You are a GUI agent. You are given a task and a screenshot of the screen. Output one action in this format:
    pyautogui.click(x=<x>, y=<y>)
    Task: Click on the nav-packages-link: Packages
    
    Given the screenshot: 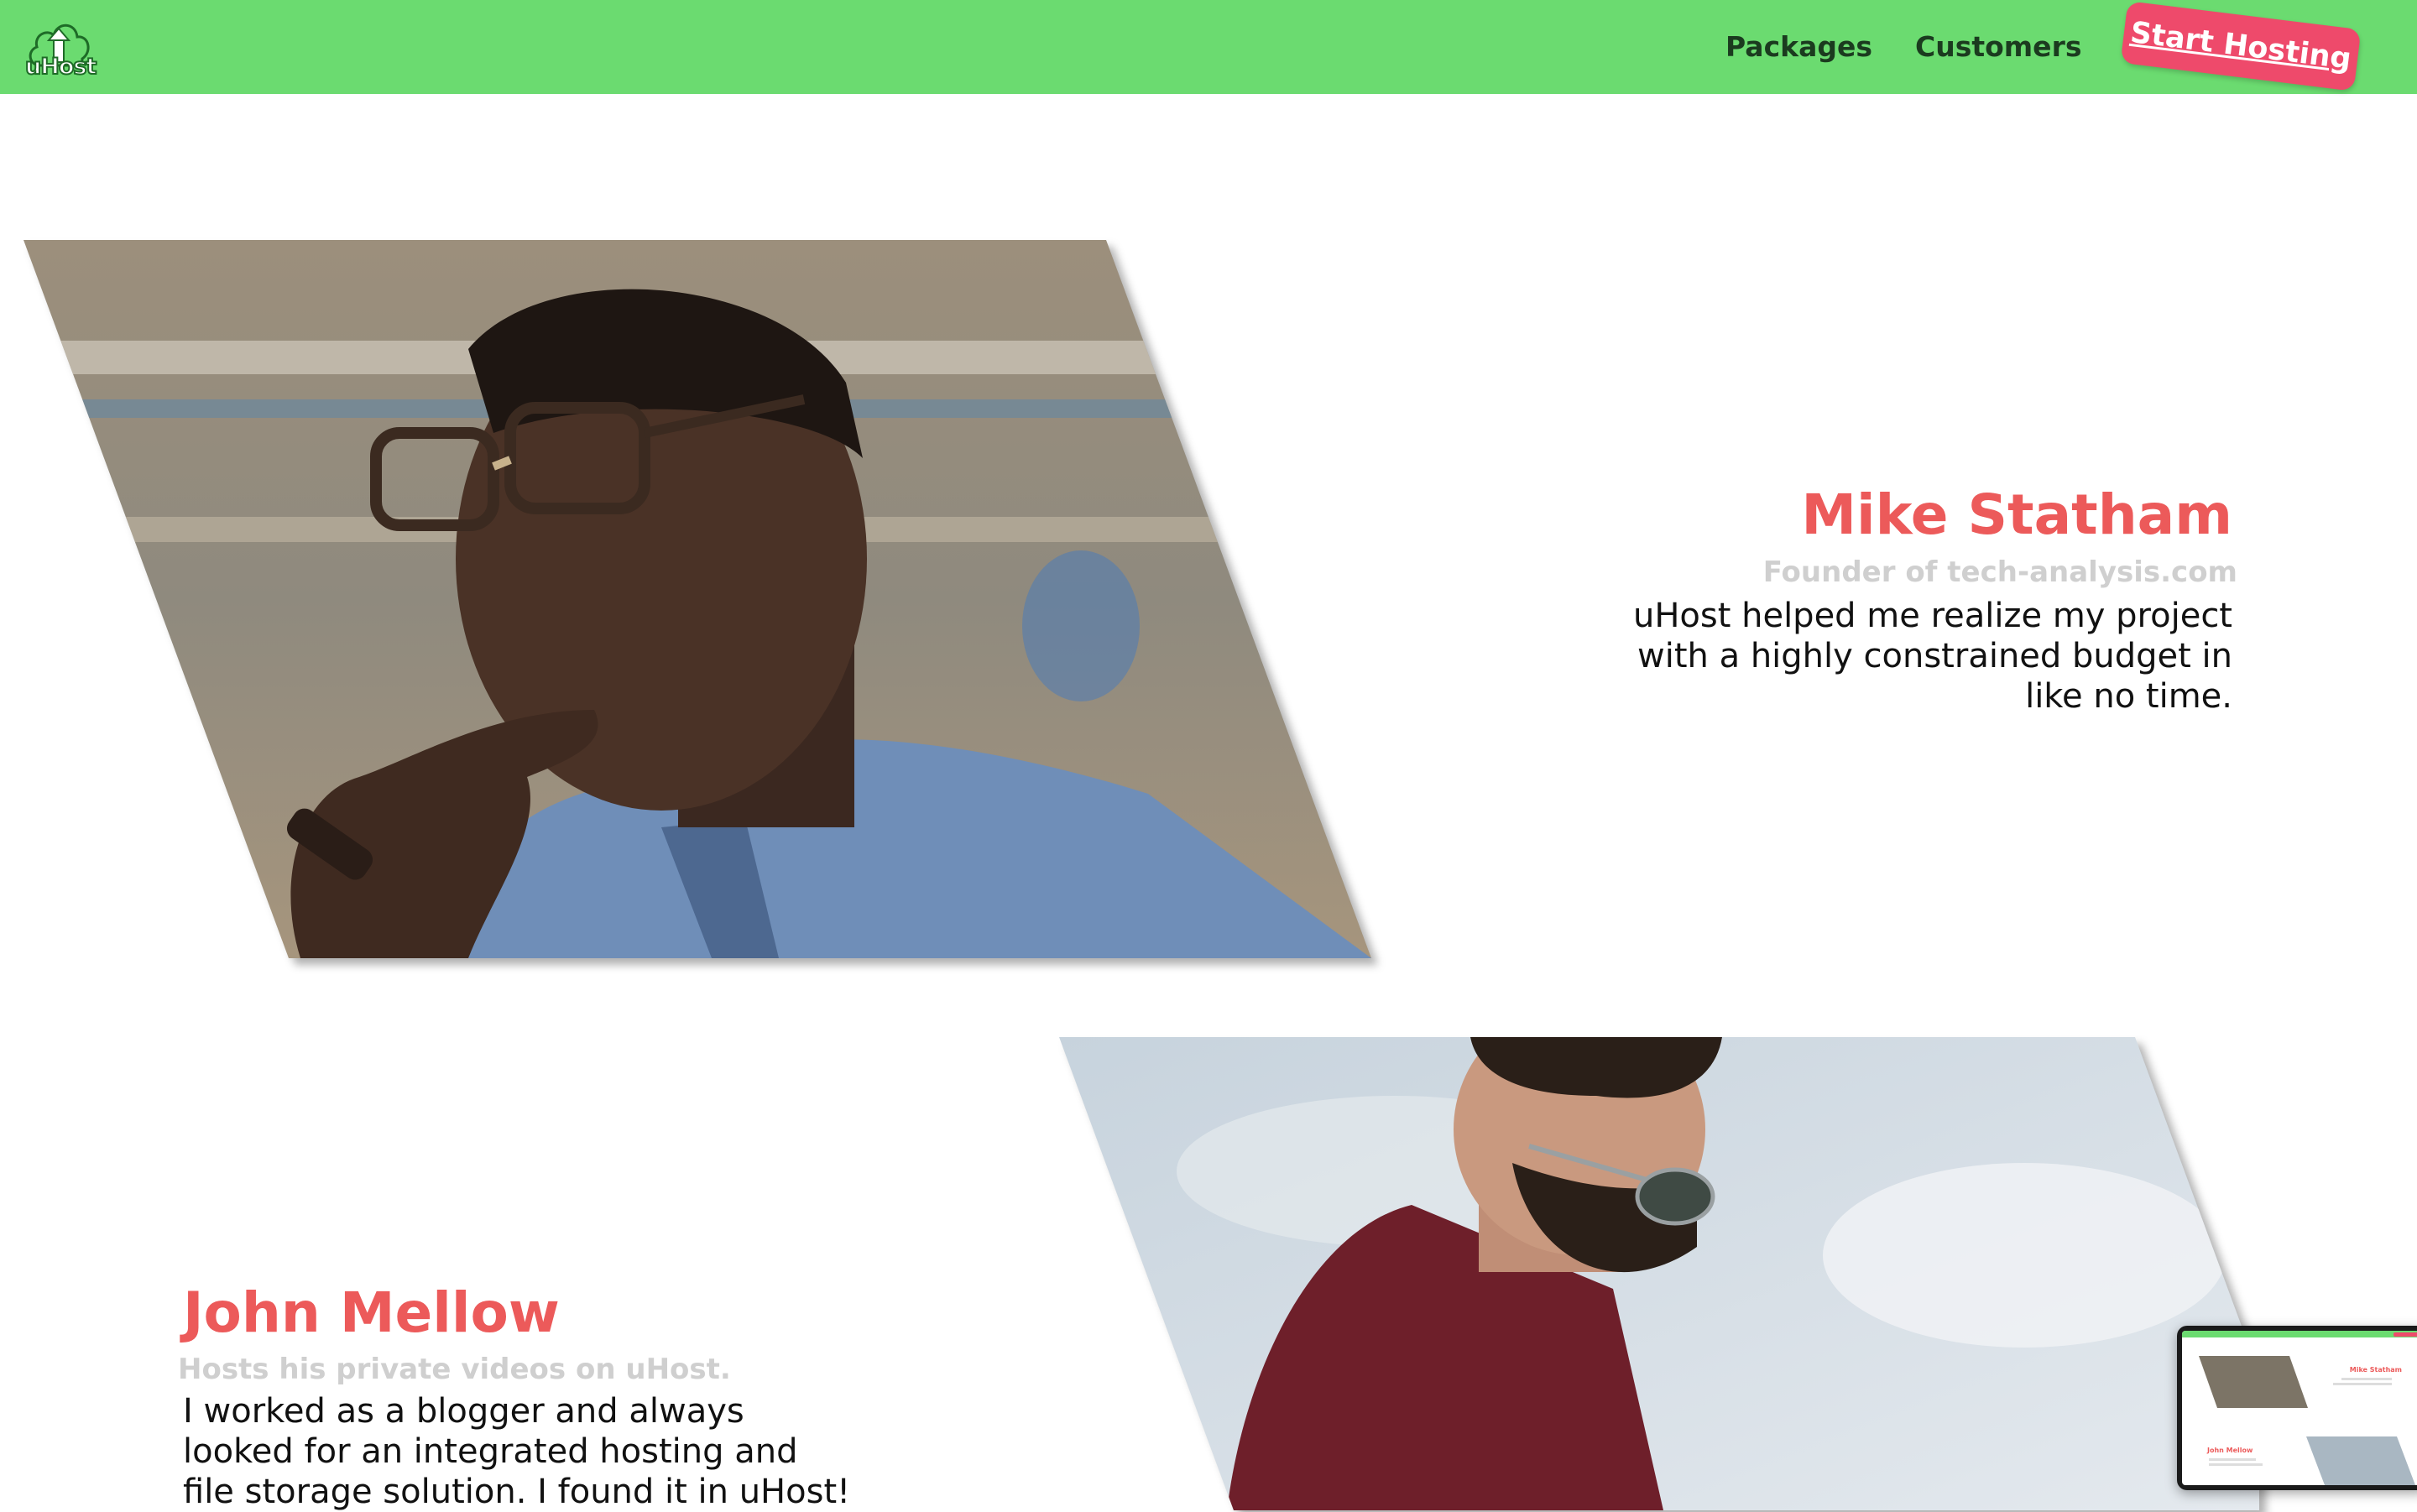 What is the action you would take?
    pyautogui.click(x=1798, y=47)
    